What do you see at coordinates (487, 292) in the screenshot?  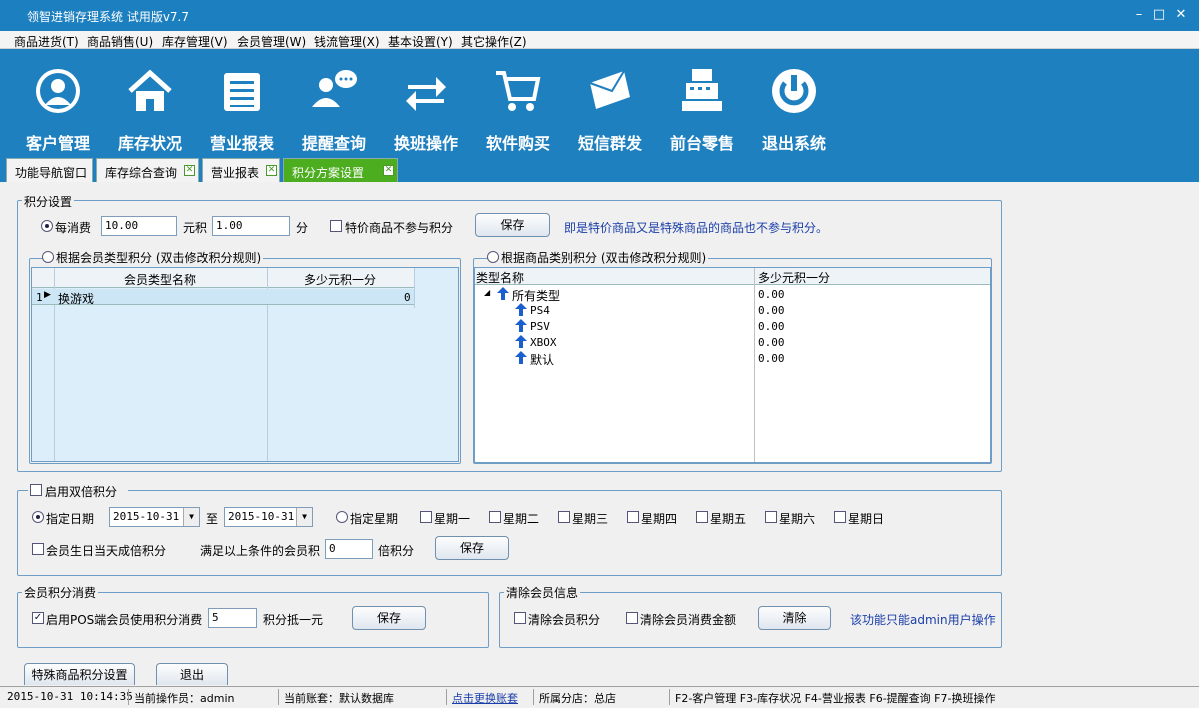 I see `expand-icon: ◢` at bounding box center [487, 292].